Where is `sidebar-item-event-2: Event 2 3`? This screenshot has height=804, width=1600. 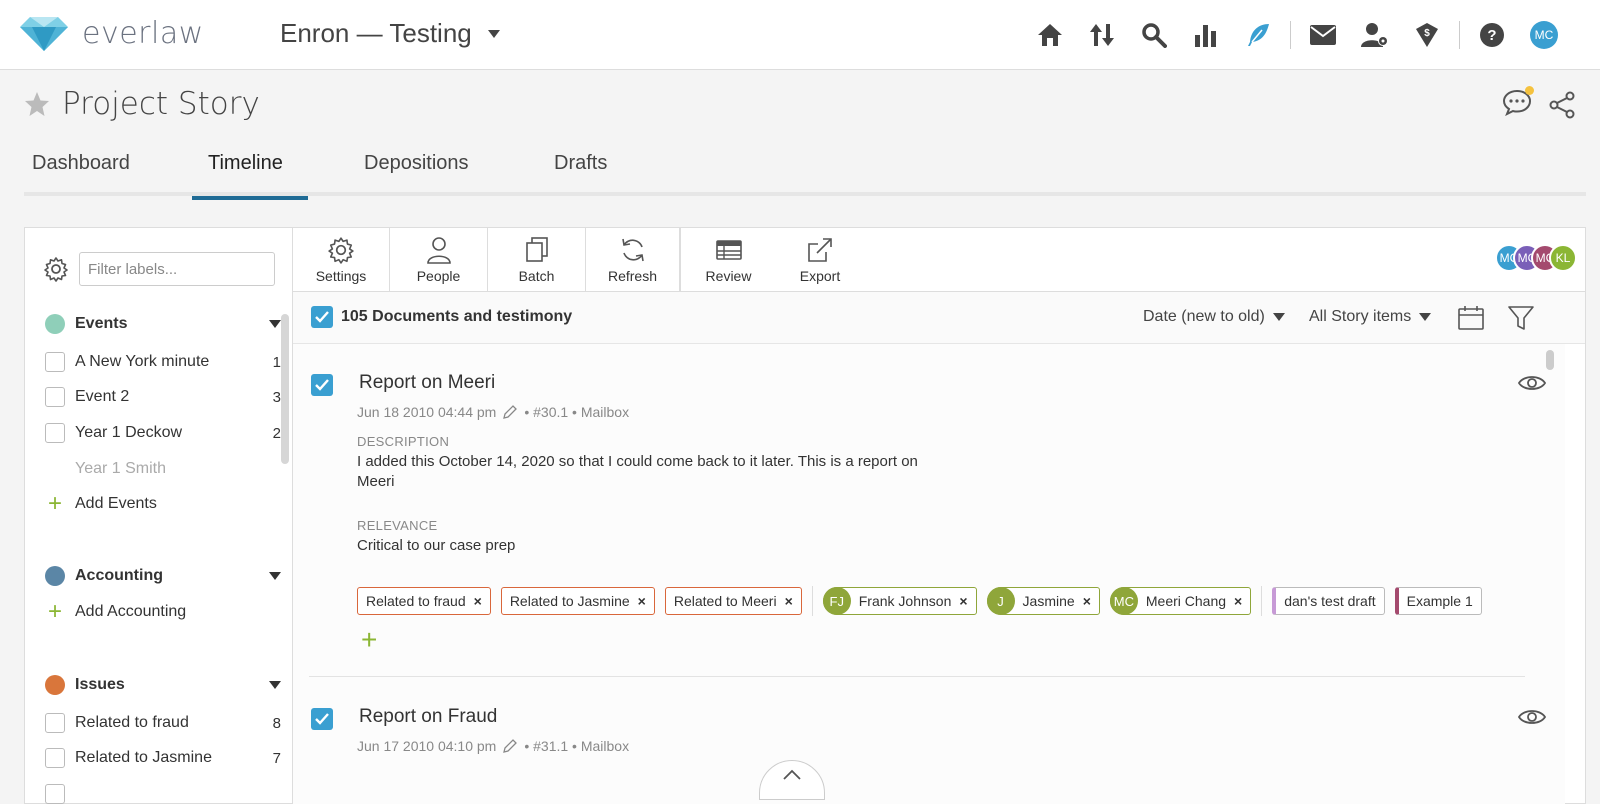
sidebar-item-event-2: Event 2 3 is located at coordinates (163, 397).